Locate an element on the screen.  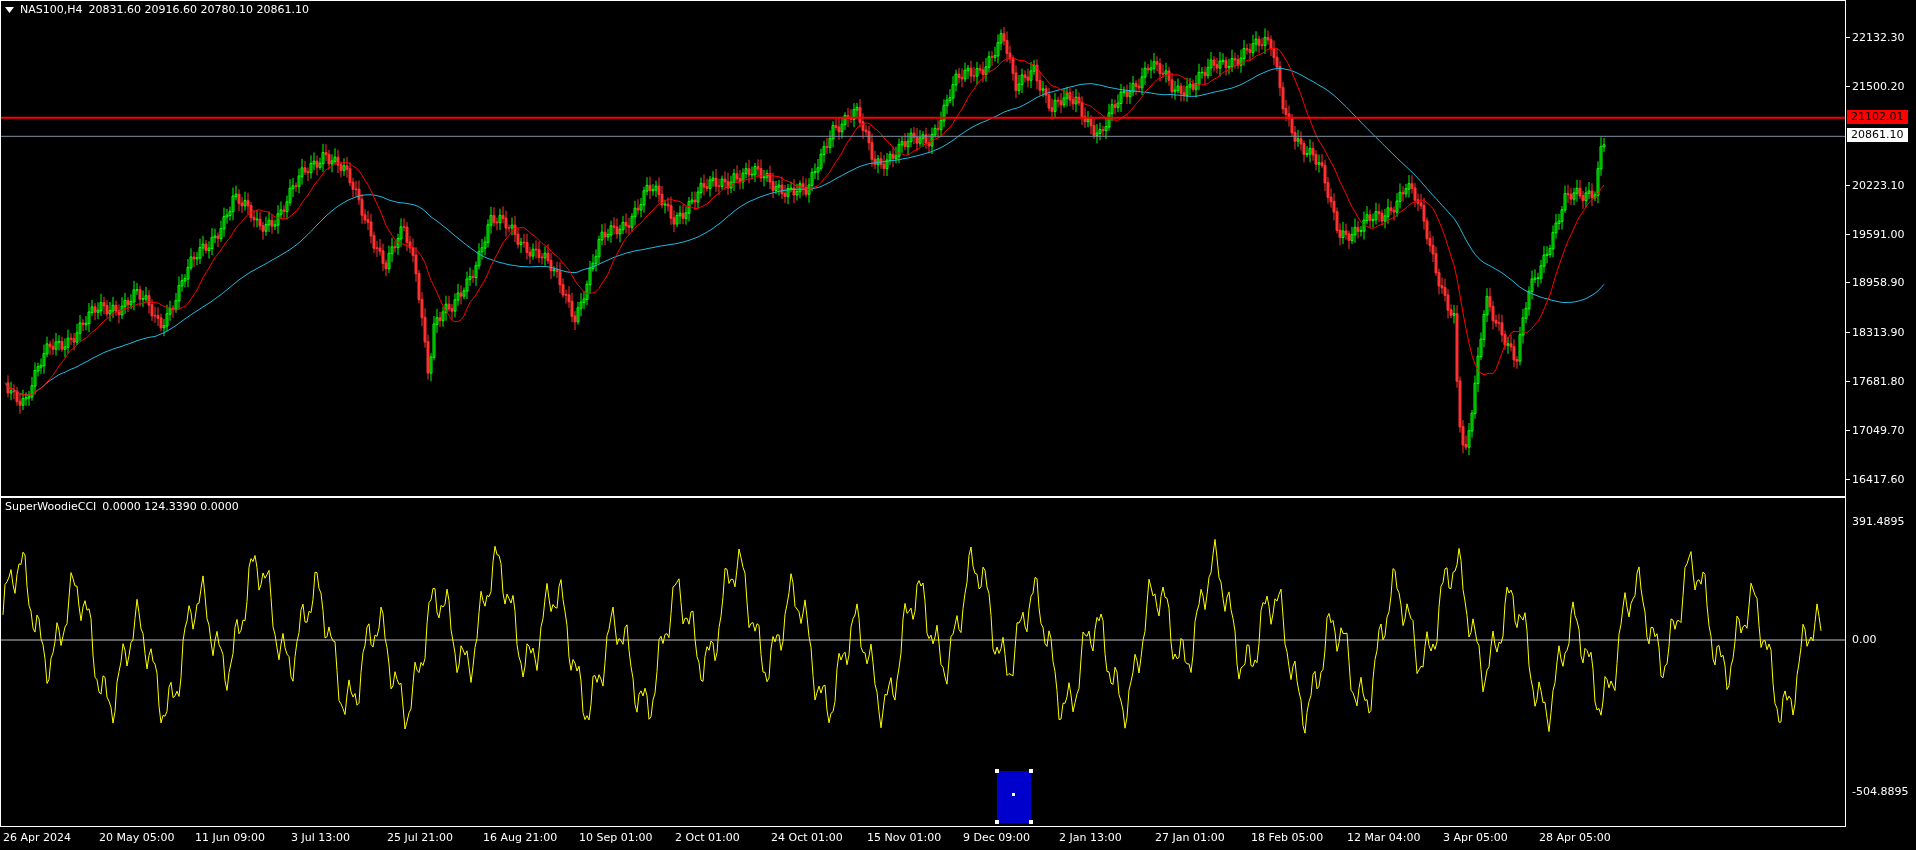
time-axis-label: 11 Jun 09:00 is located at coordinates (230, 838).